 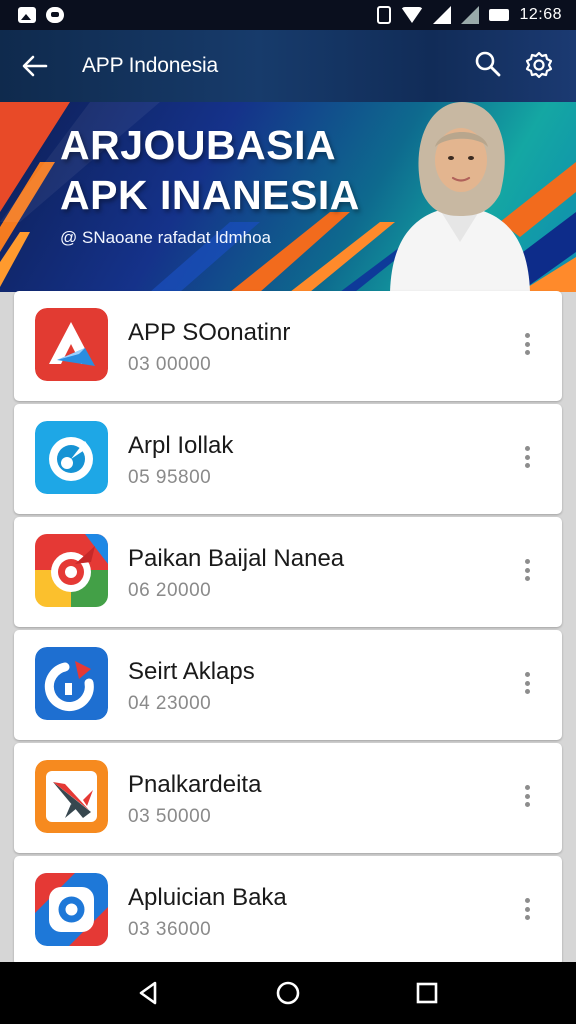 What do you see at coordinates (170, 703) in the screenshot?
I see `app-meta: 04 23000` at bounding box center [170, 703].